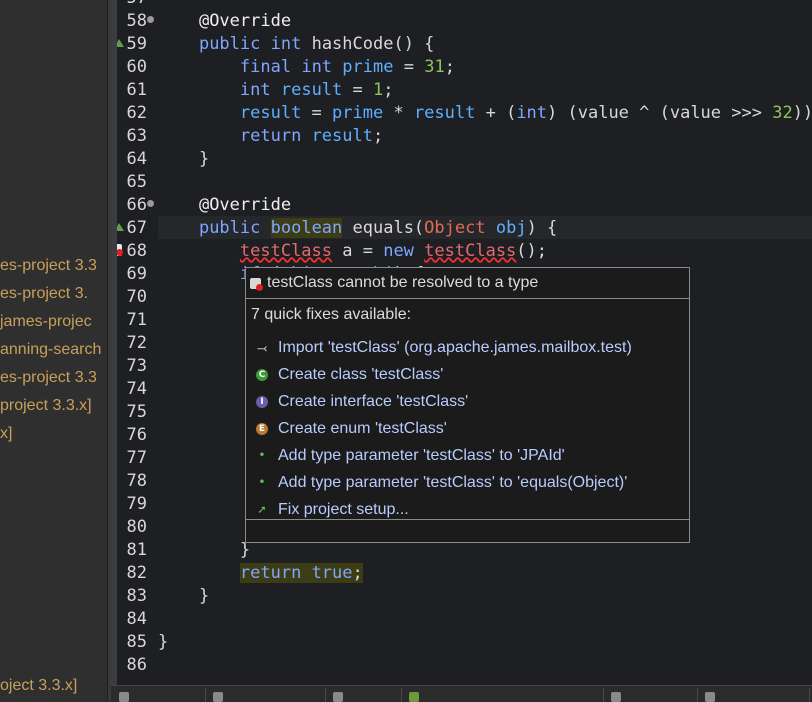 Image resolution: width=812 pixels, height=702 pixels. Describe the element at coordinates (136, 619) in the screenshot. I see `line-number: 84` at that location.